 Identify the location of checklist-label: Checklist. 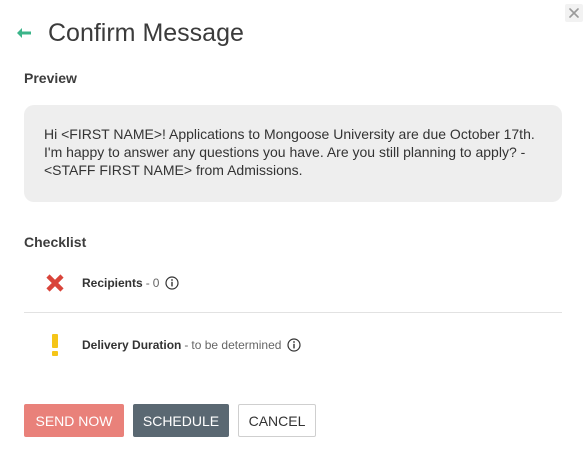
(55, 242).